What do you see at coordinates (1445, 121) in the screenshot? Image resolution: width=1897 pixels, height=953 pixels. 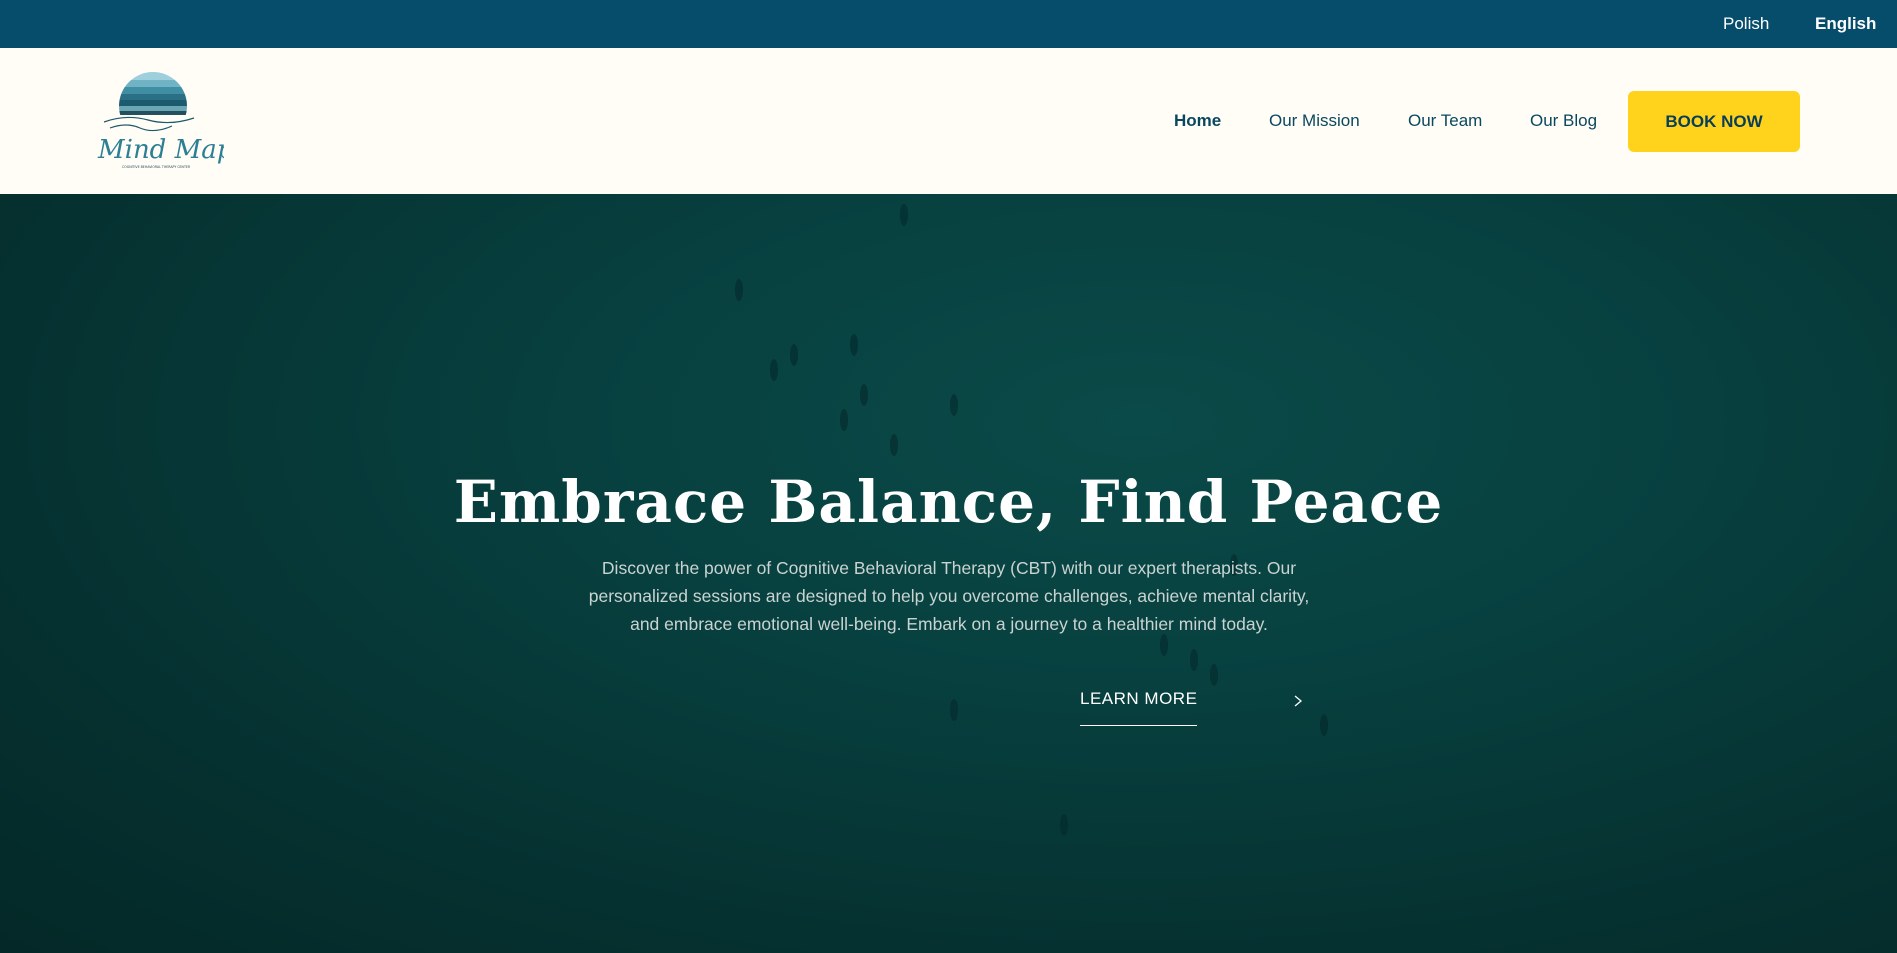 I see `nav-team-link: Our Team` at bounding box center [1445, 121].